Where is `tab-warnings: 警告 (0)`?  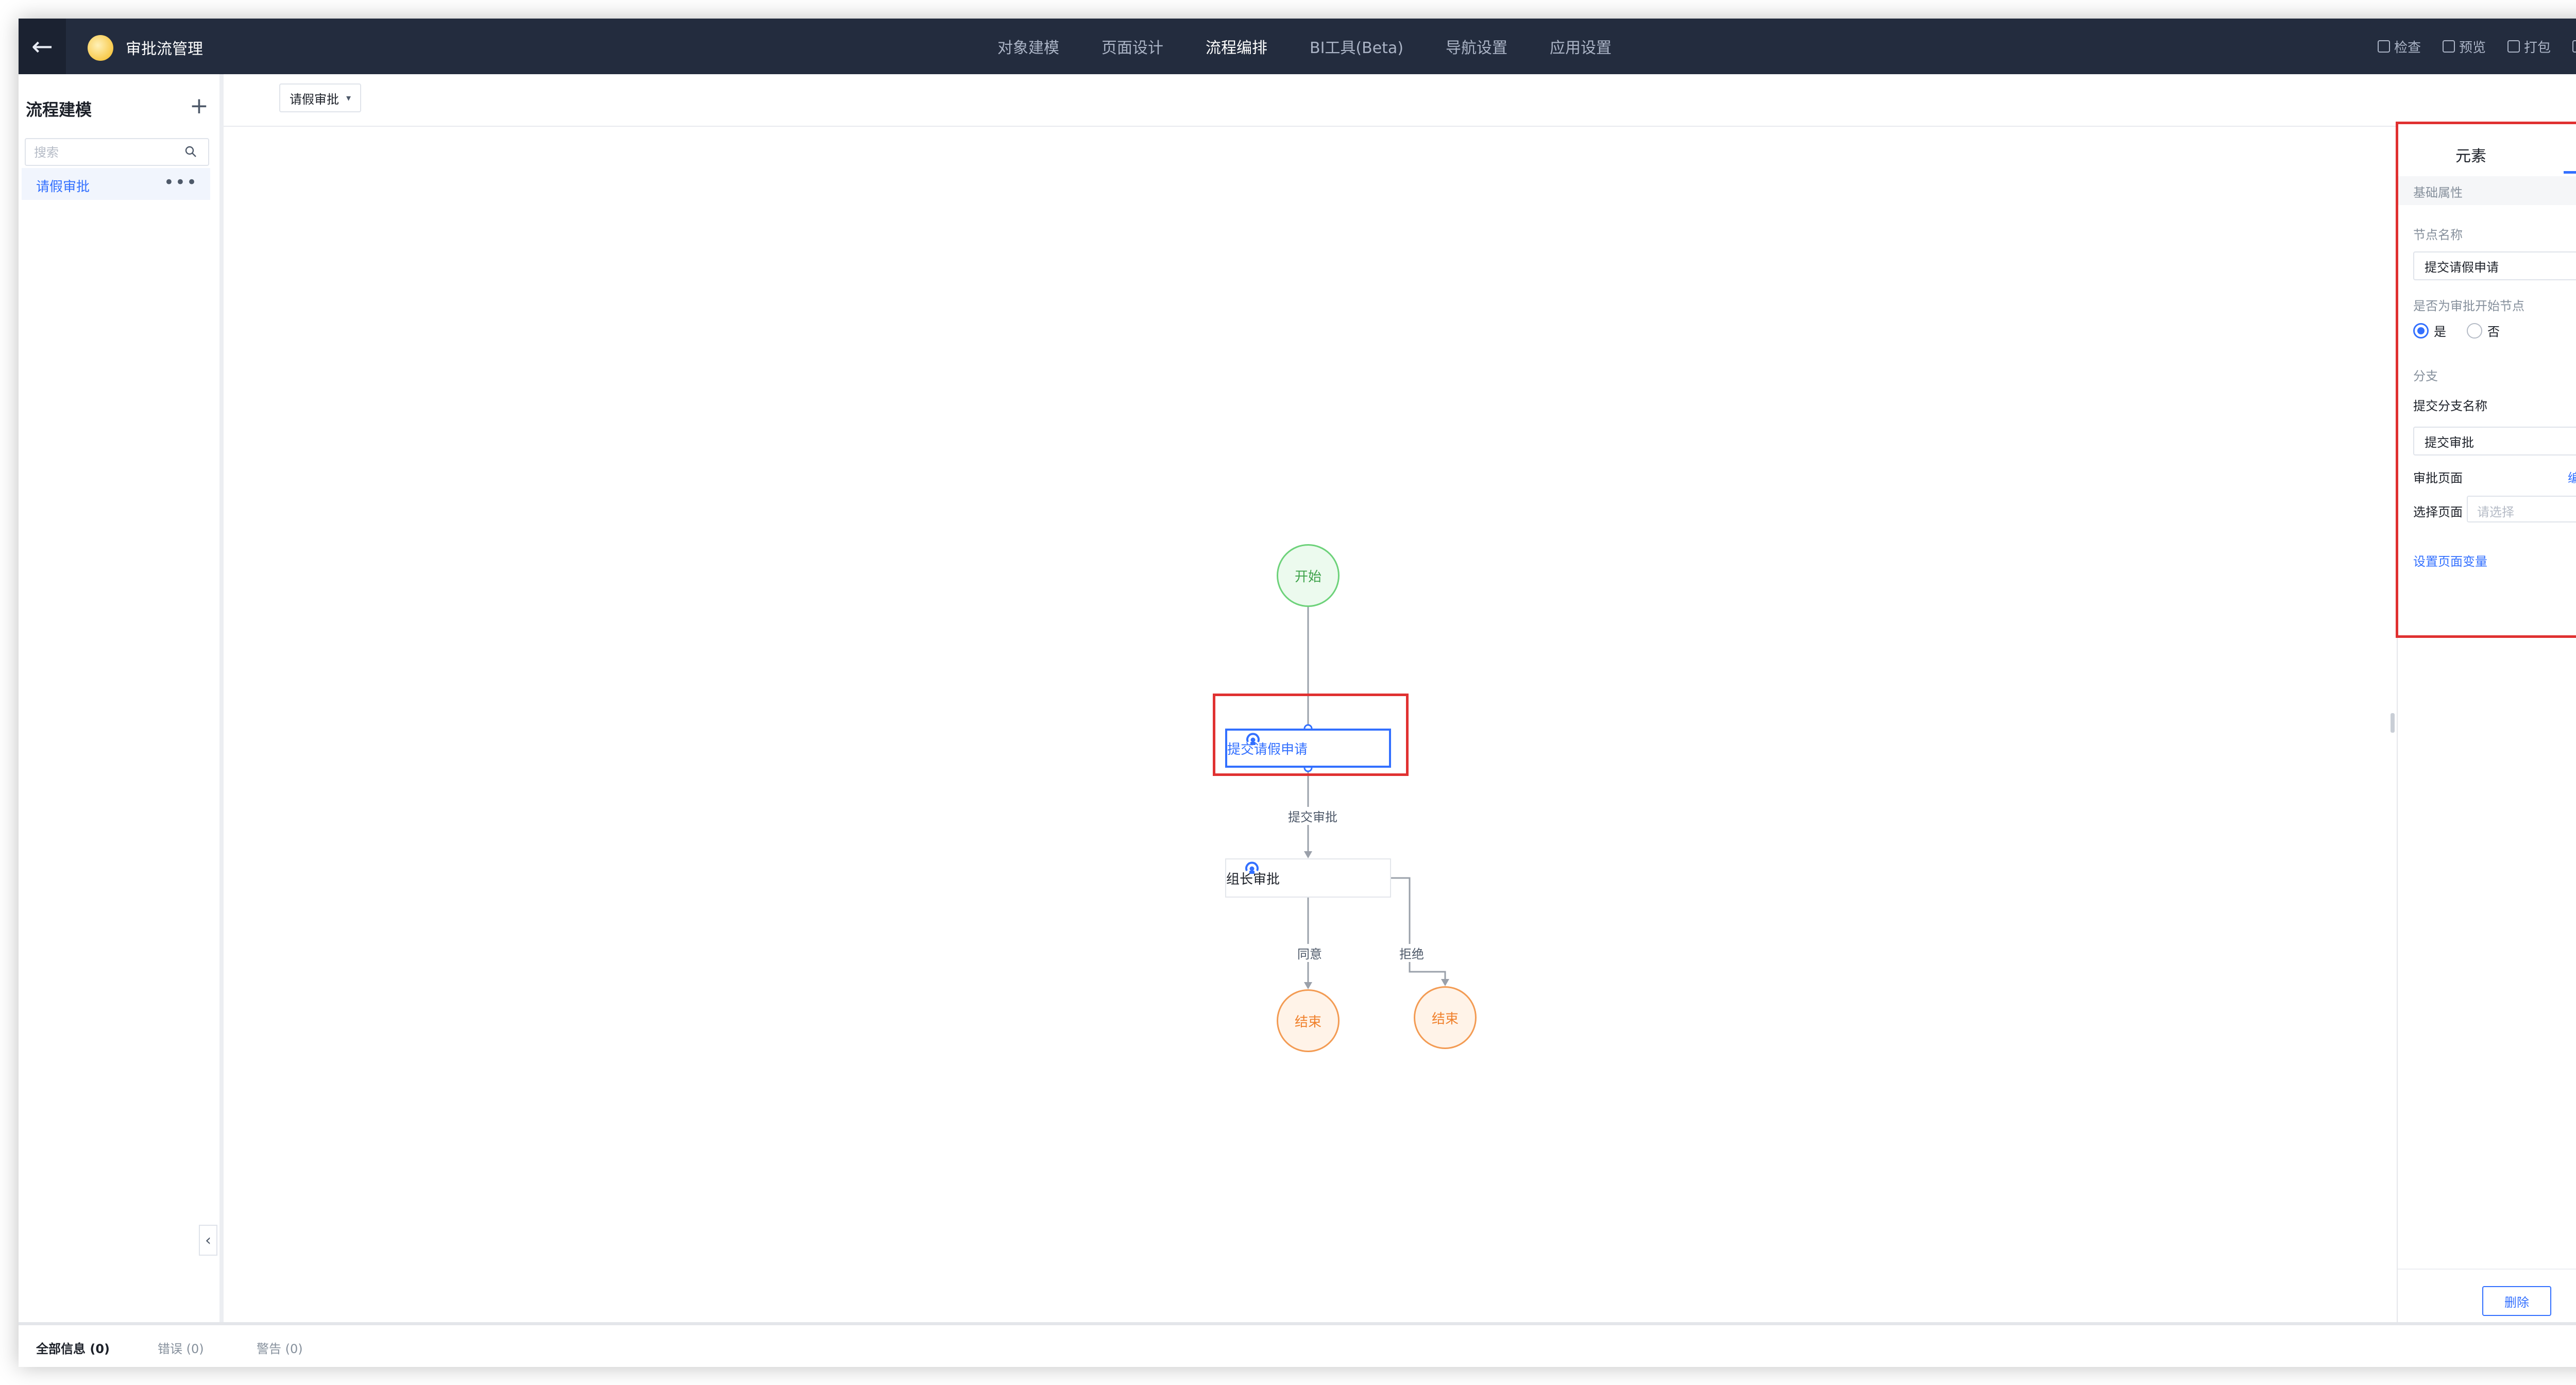 tab-warnings: 警告 (0) is located at coordinates (280, 1348).